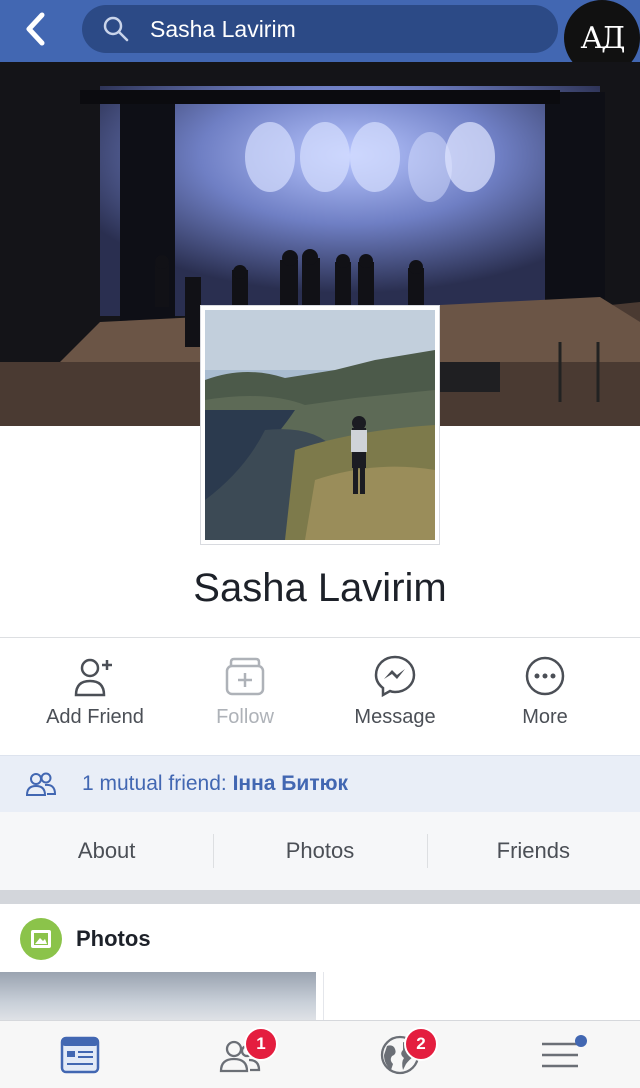  I want to click on nav-notifications: 2, so click(400, 1054).